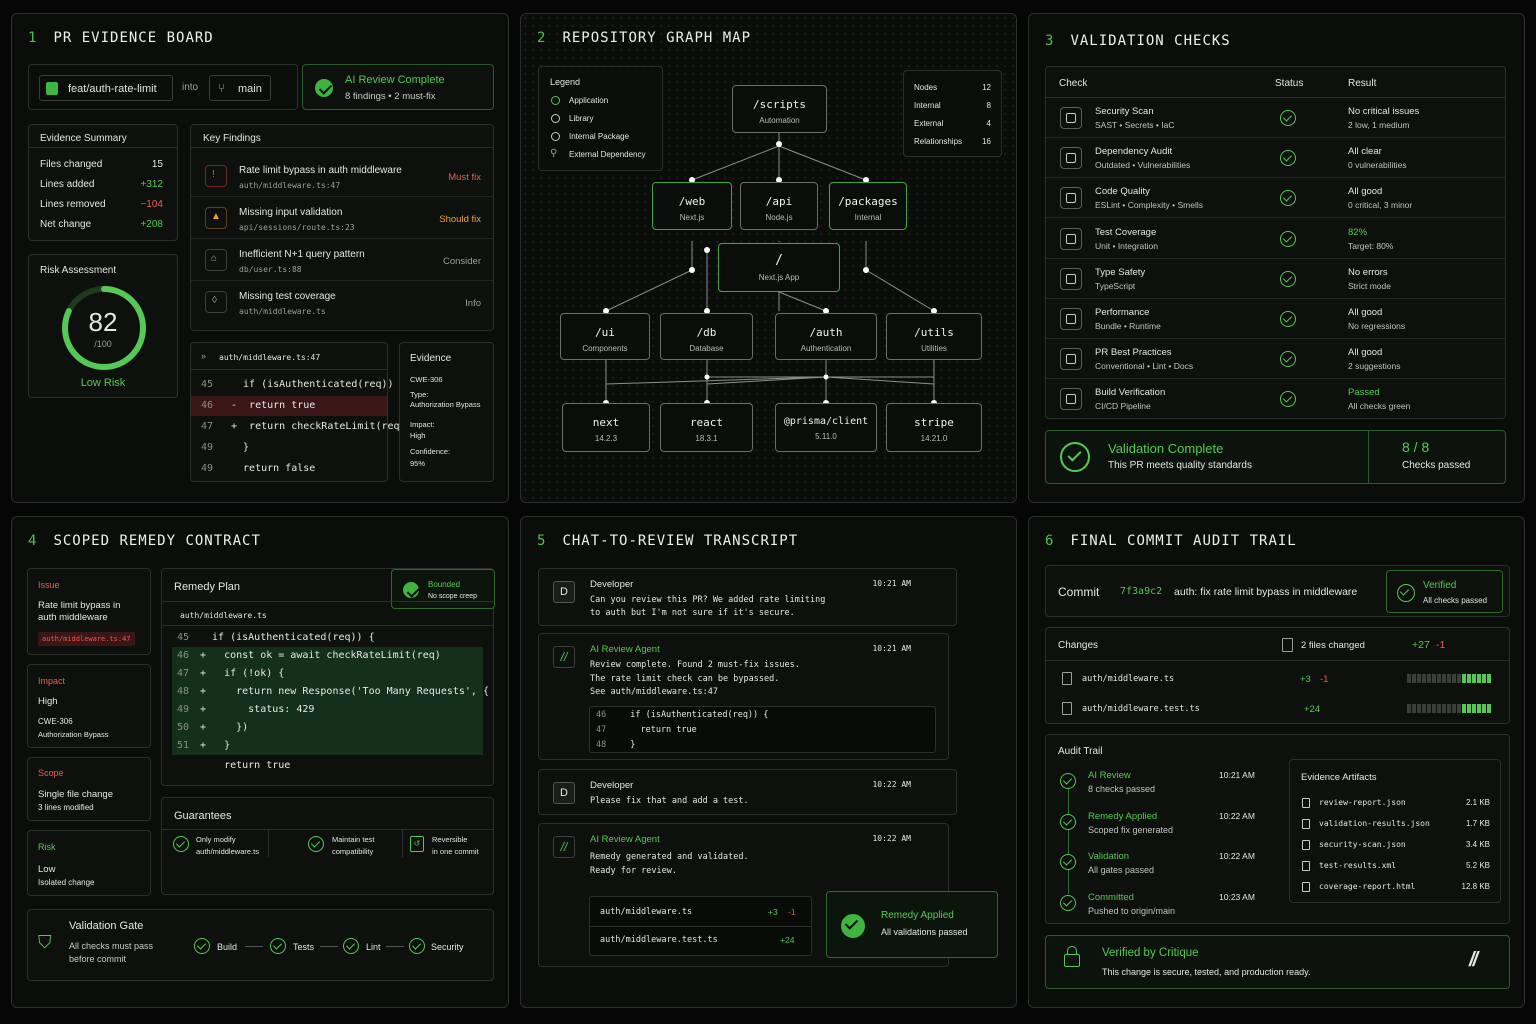 Image resolution: width=1536 pixels, height=1024 pixels. What do you see at coordinates (779, 109) in the screenshot?
I see `graph-node-scripts: /scripts Automation` at bounding box center [779, 109].